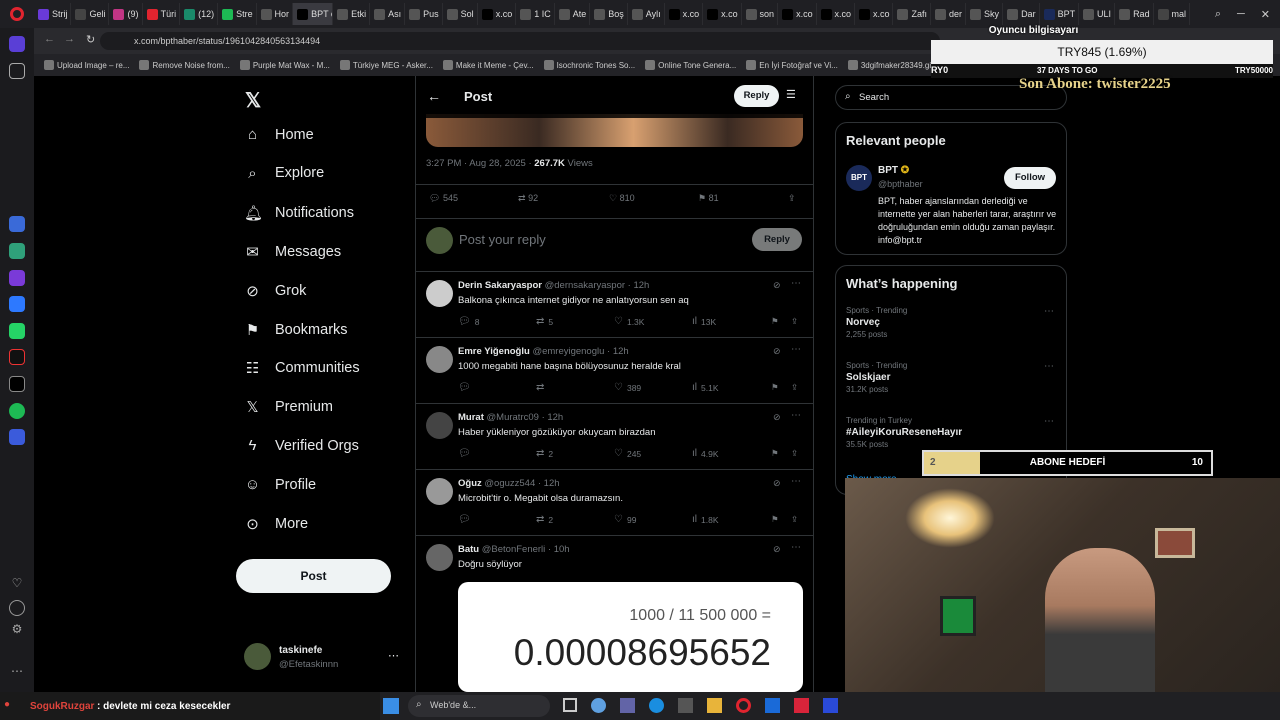 The width and height of the screenshot is (1280, 720). What do you see at coordinates (466, 453) in the screenshot?
I see `reply-action: 💬︎` at bounding box center [466, 453].